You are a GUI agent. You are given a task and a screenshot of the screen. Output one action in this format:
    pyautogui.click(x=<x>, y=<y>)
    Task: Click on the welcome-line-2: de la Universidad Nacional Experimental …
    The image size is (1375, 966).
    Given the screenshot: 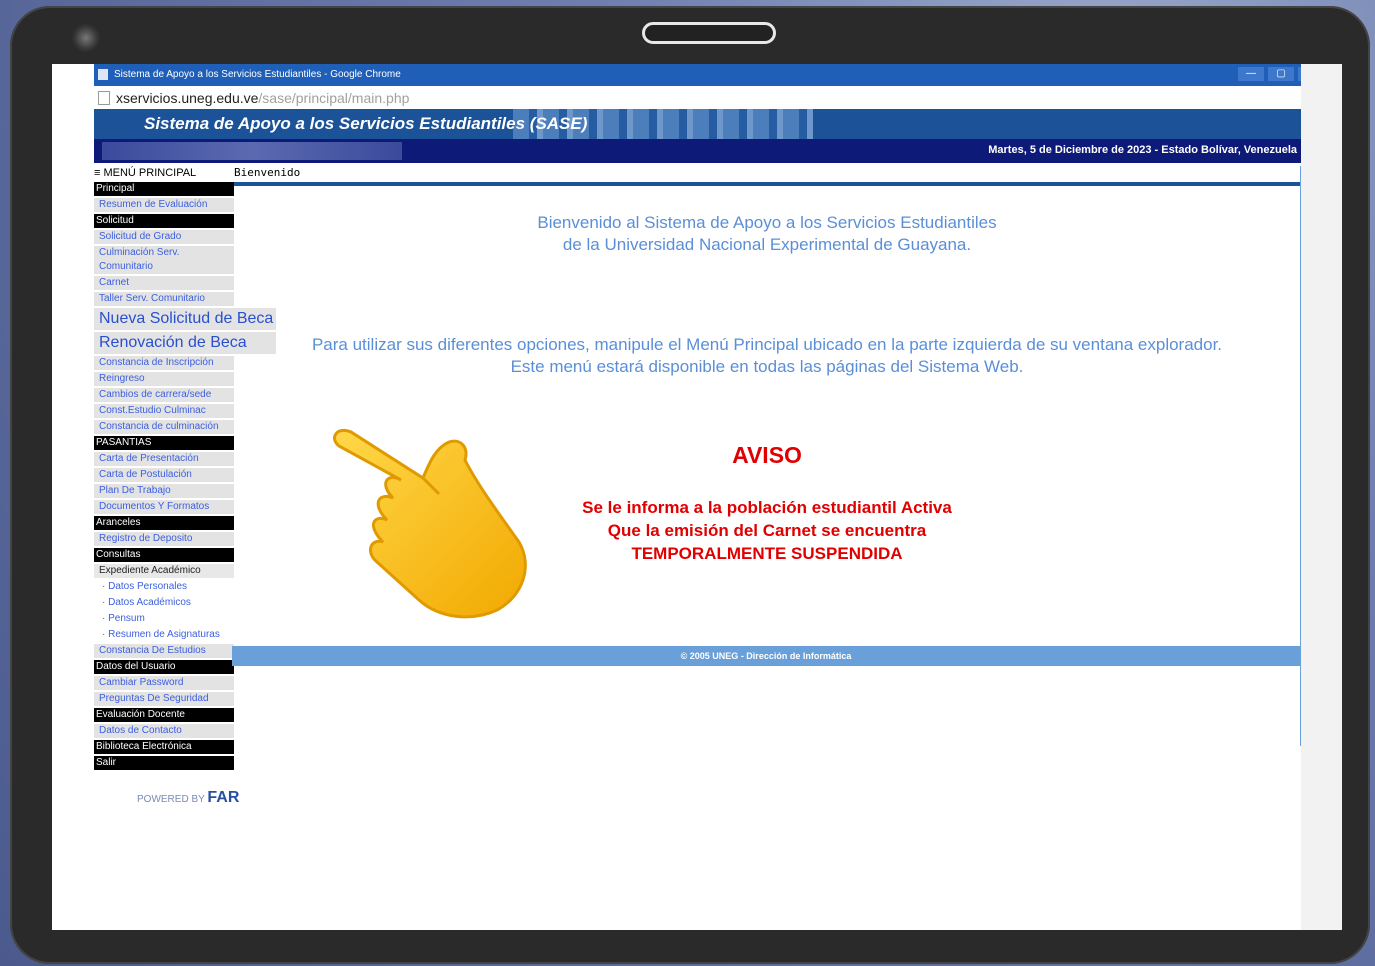 What is the action you would take?
    pyautogui.click(x=767, y=244)
    